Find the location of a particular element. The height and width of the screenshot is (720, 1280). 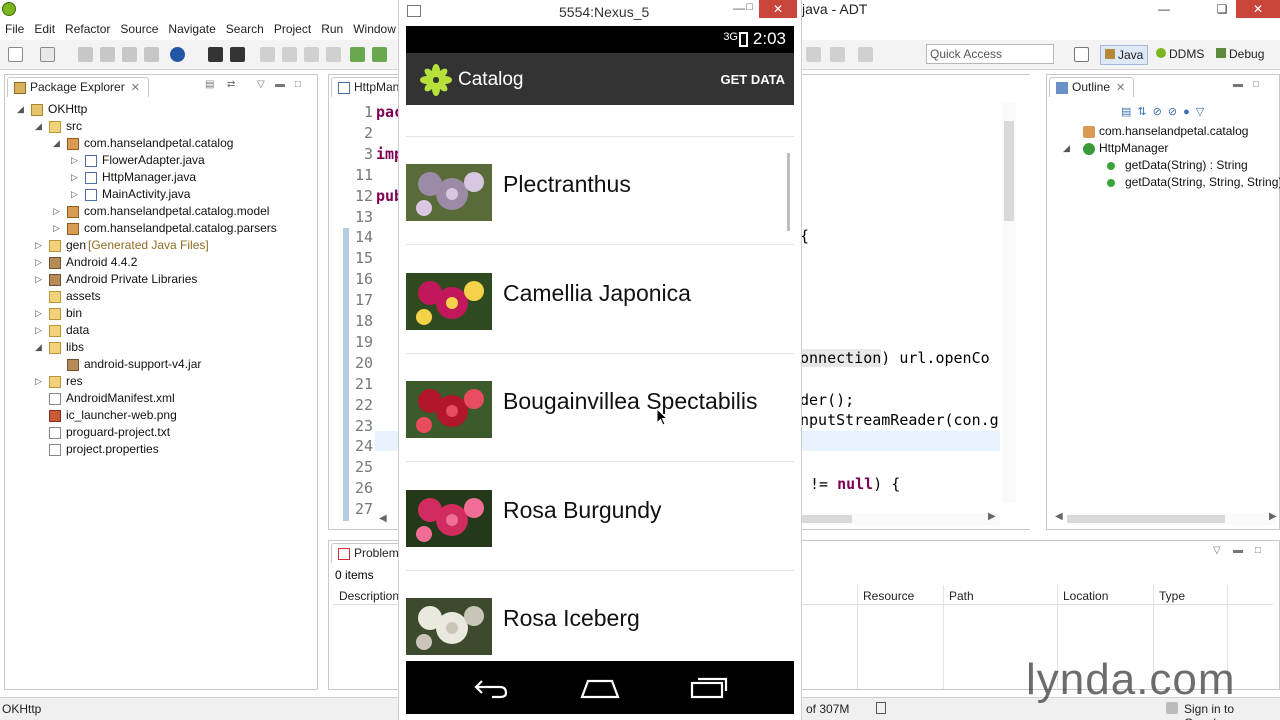

perspective-ddms: DDMS is located at coordinates (1180, 55).